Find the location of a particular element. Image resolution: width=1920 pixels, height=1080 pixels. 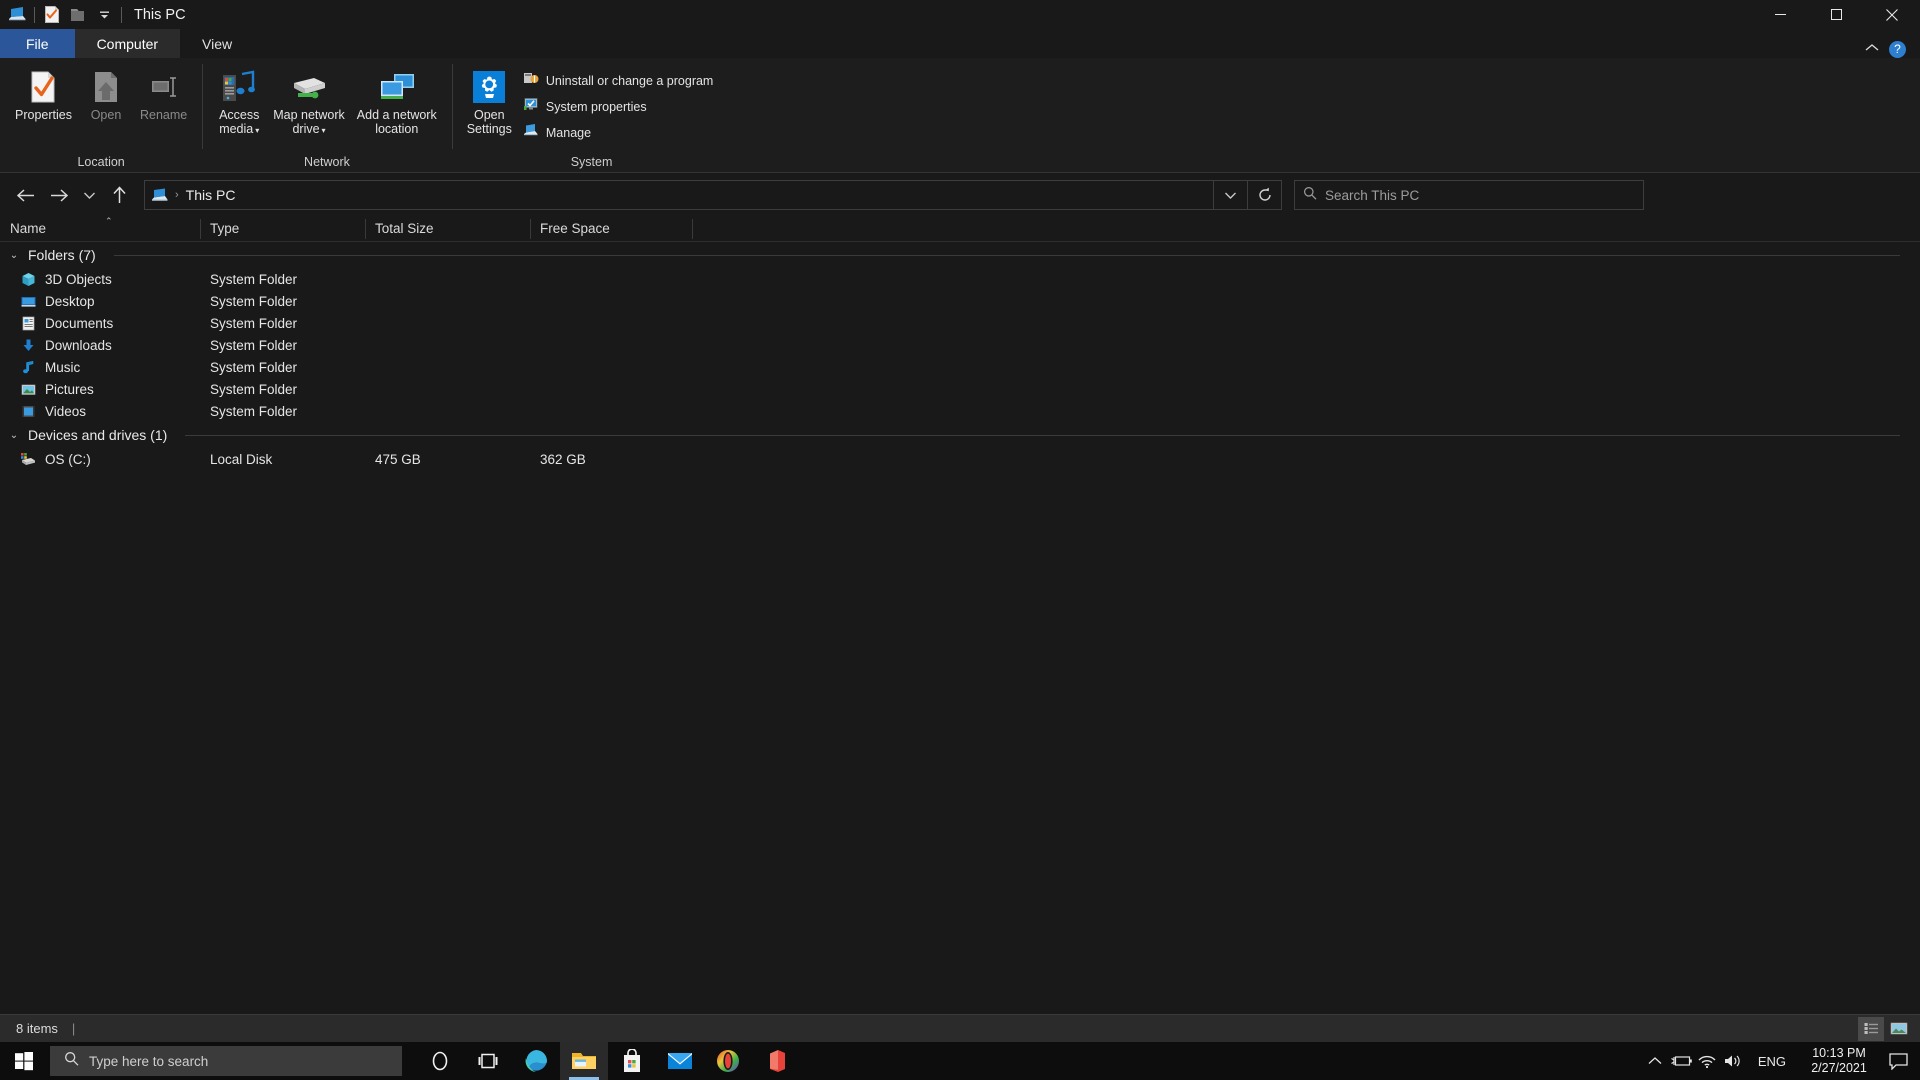

minimize-button is located at coordinates (1780, 14).